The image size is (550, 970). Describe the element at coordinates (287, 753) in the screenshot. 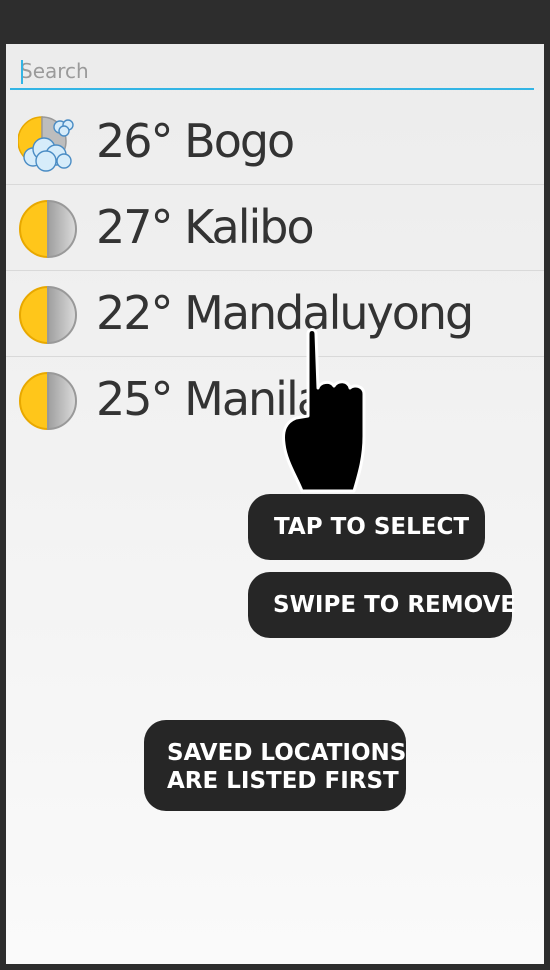

I see `saved-tip-line1: SAVED LOCATIONS` at that location.